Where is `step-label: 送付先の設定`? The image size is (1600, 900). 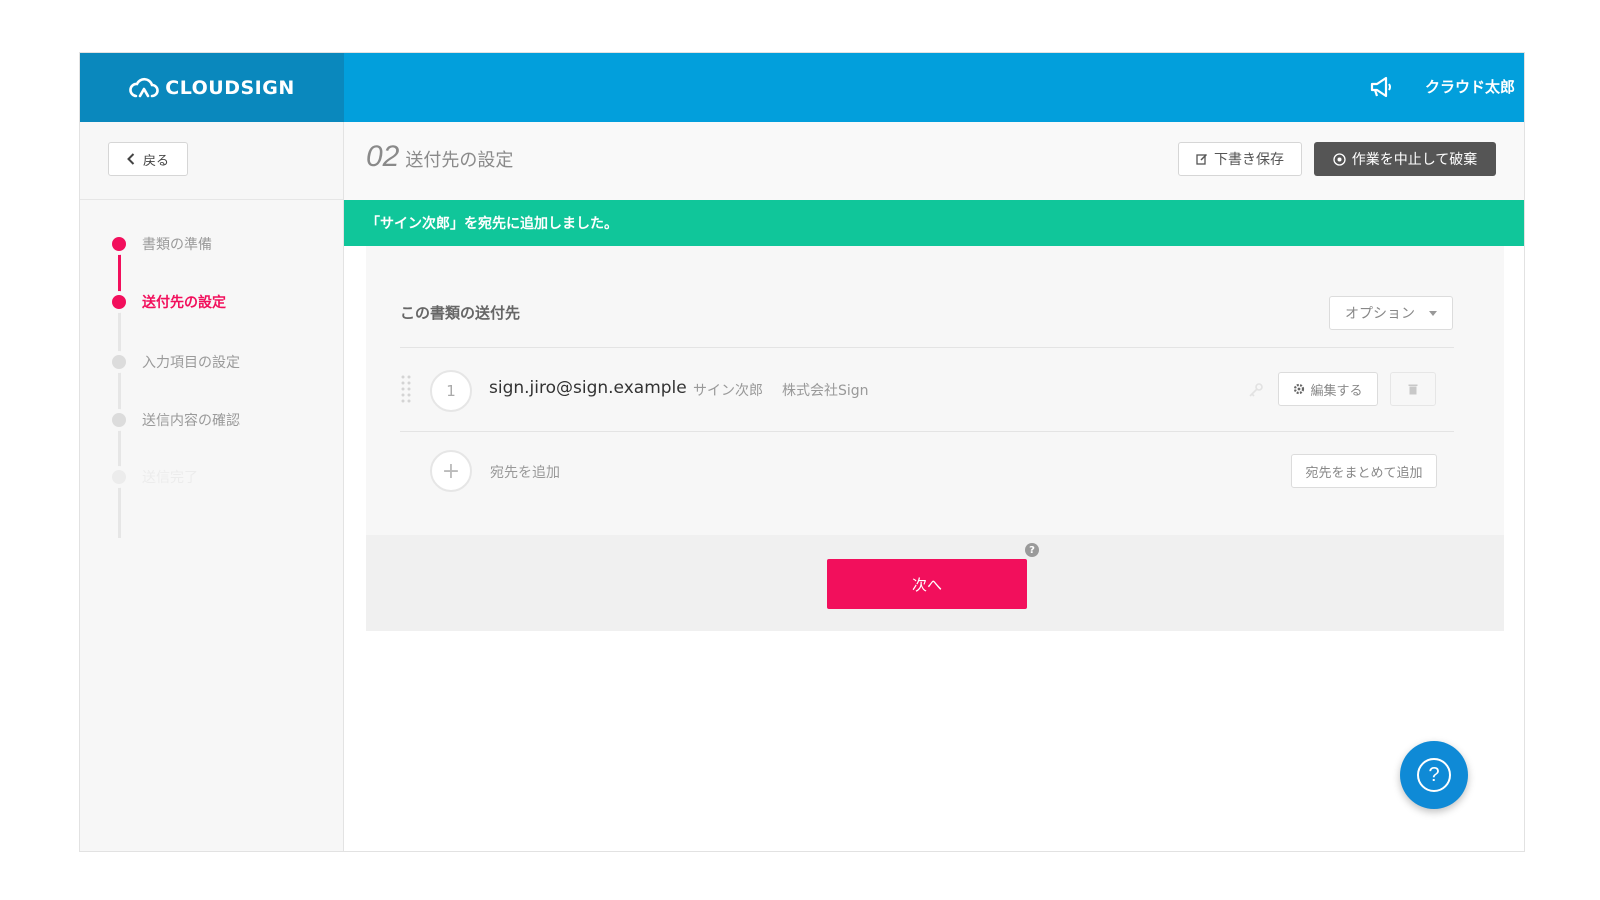 step-label: 送付先の設定 is located at coordinates (184, 303).